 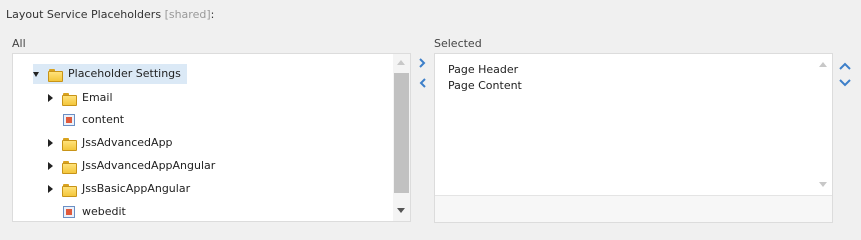 I want to click on collapse-arrow-icon, so click(x=36, y=74).